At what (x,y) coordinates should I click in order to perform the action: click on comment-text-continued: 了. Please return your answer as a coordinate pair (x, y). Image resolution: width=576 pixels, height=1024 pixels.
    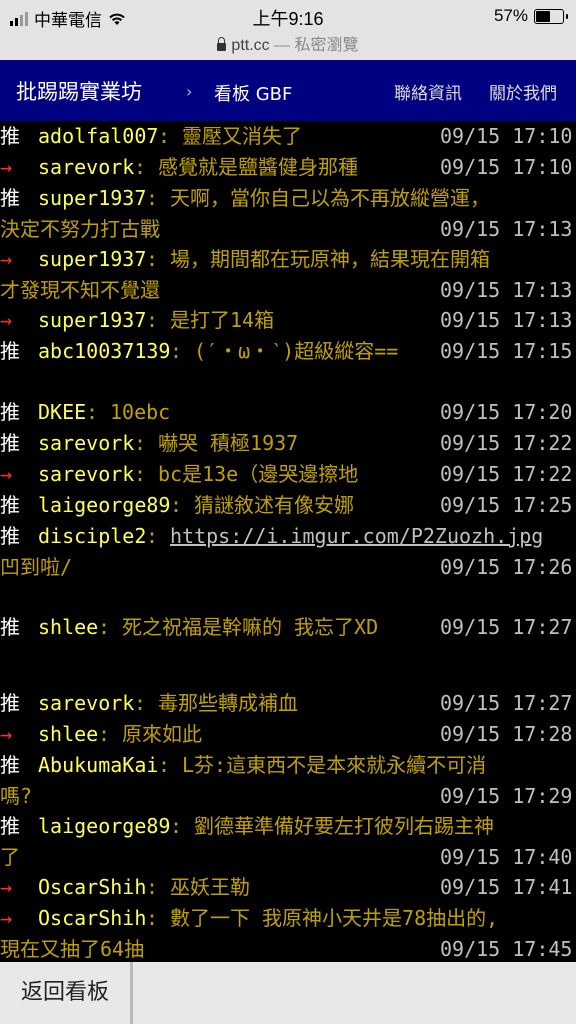
    Looking at the image, I should click on (10, 857).